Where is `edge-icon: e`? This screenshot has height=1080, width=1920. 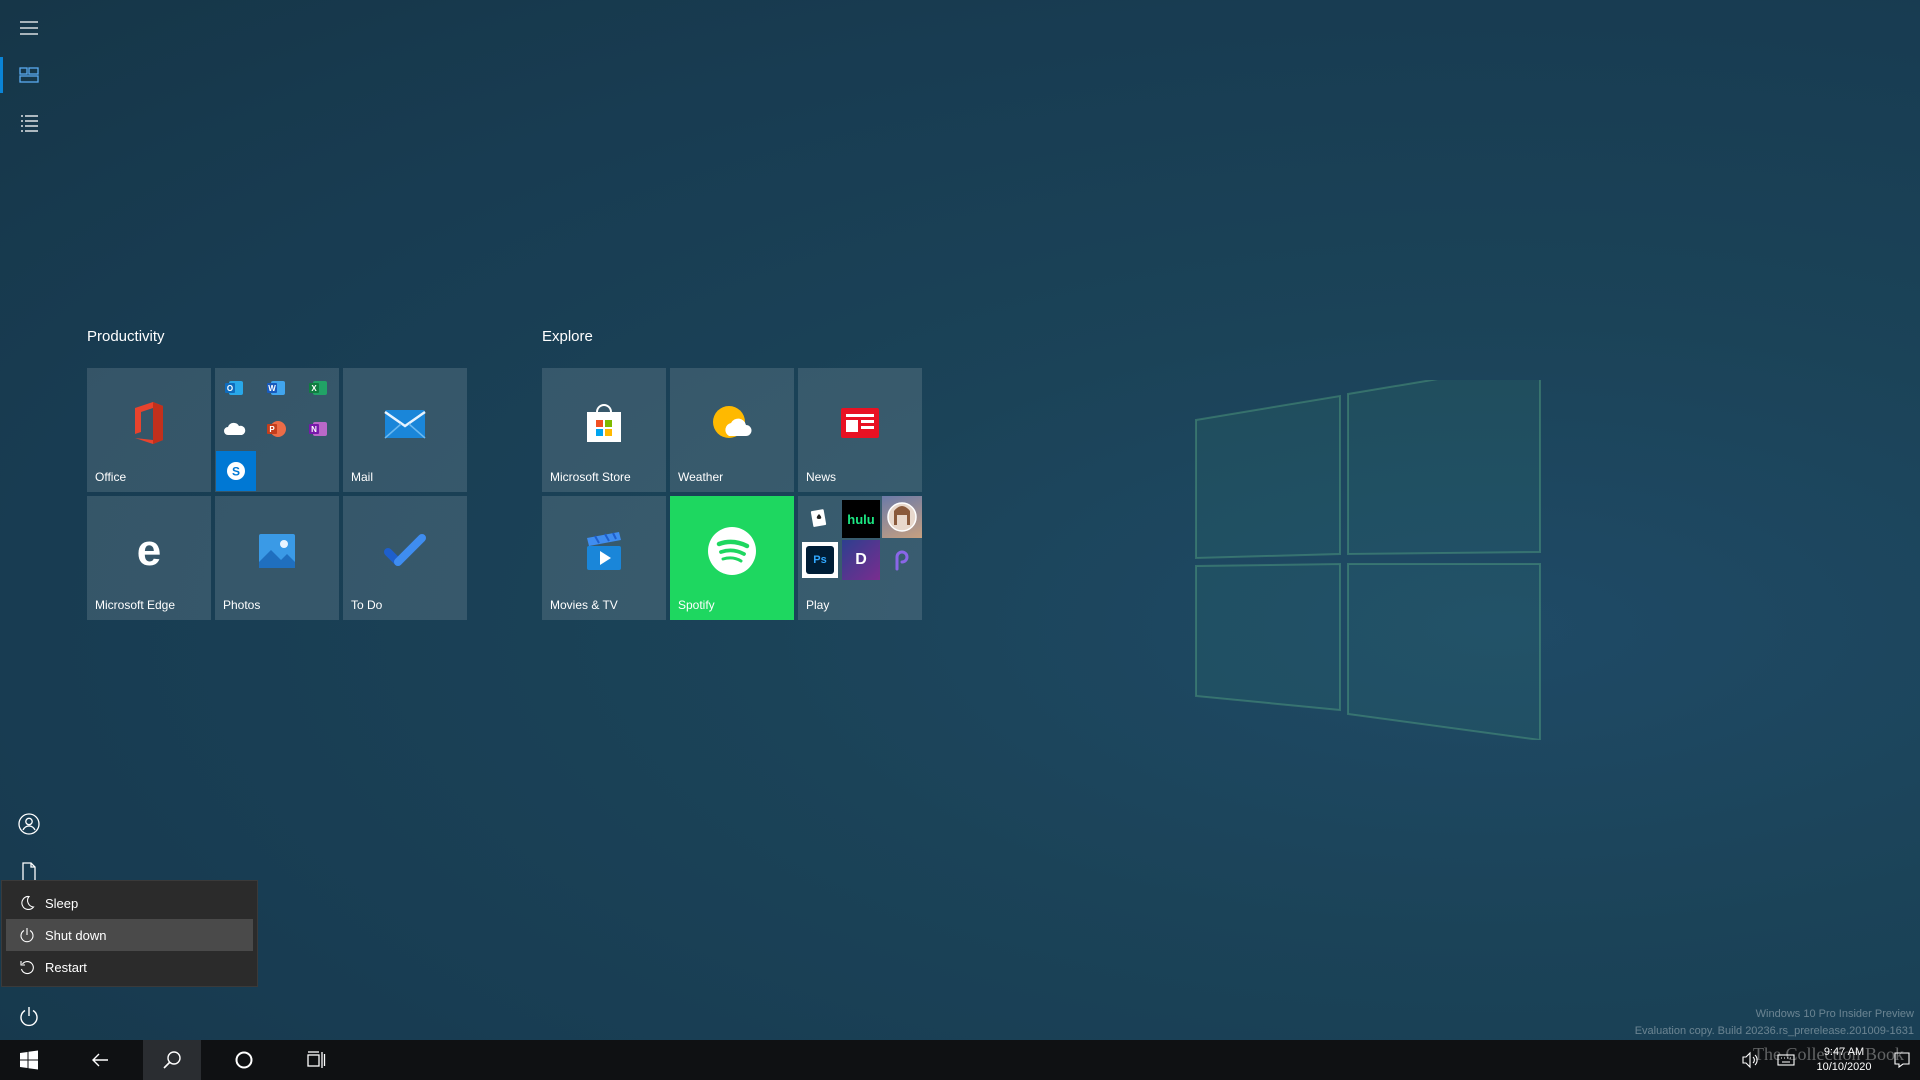 edge-icon: e is located at coordinates (149, 551).